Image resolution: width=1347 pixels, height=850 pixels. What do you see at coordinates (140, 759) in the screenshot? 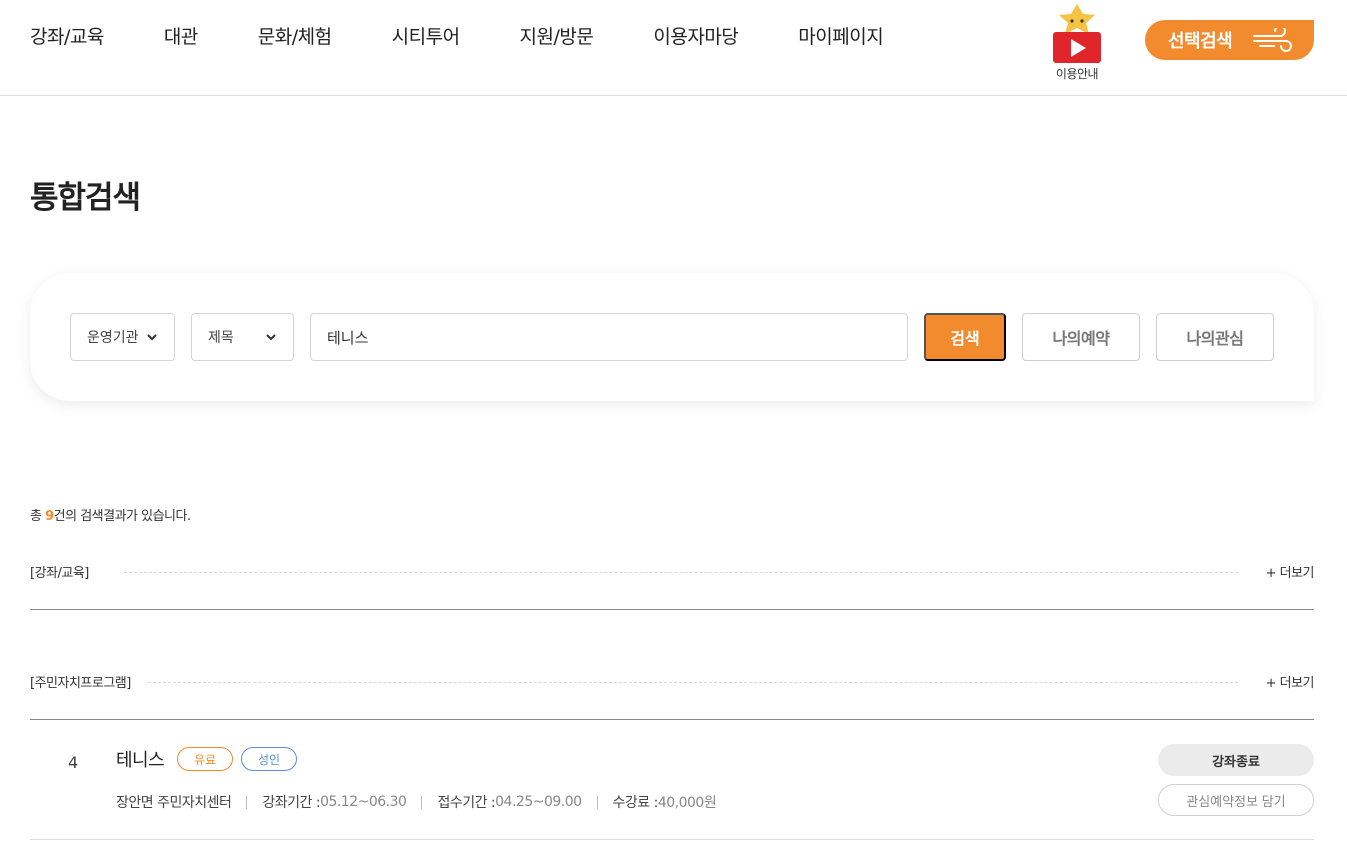
I see `item-title: 테니스` at bounding box center [140, 759].